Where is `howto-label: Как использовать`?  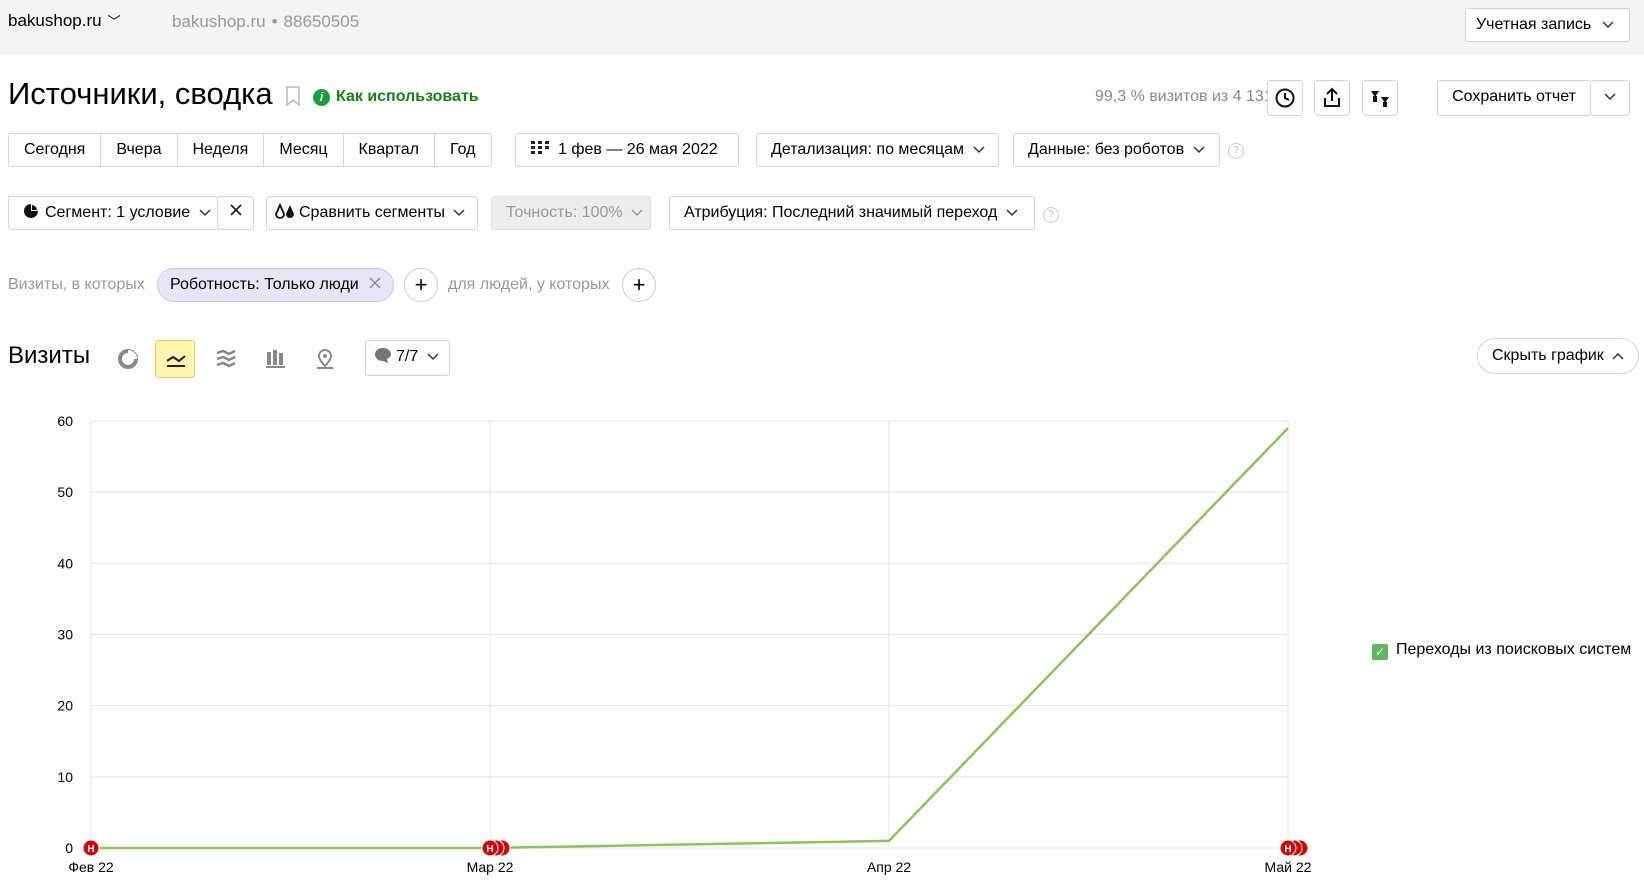
howto-label: Как использовать is located at coordinates (407, 96).